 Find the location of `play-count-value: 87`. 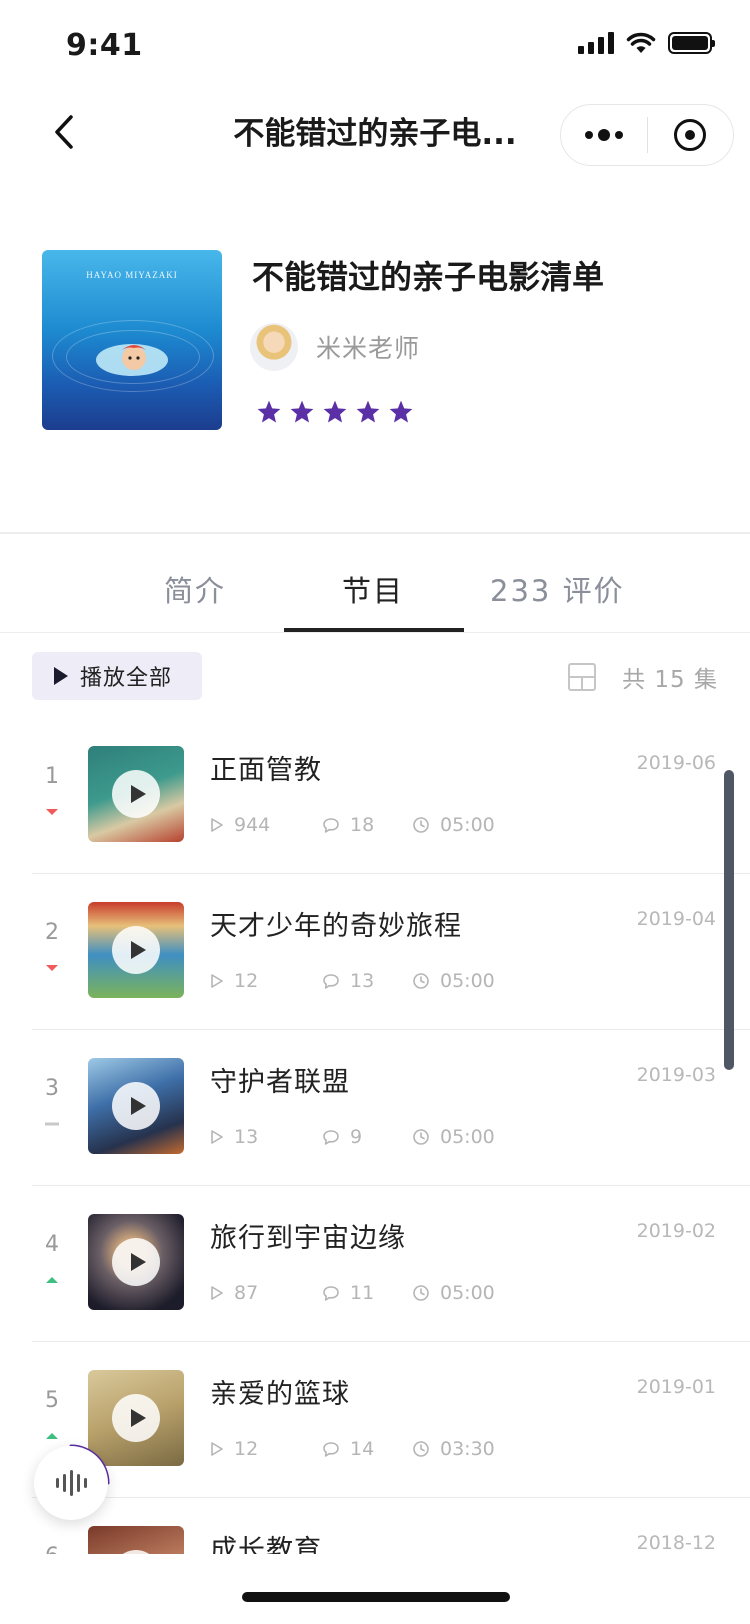

play-count-value: 87 is located at coordinates (246, 1293).